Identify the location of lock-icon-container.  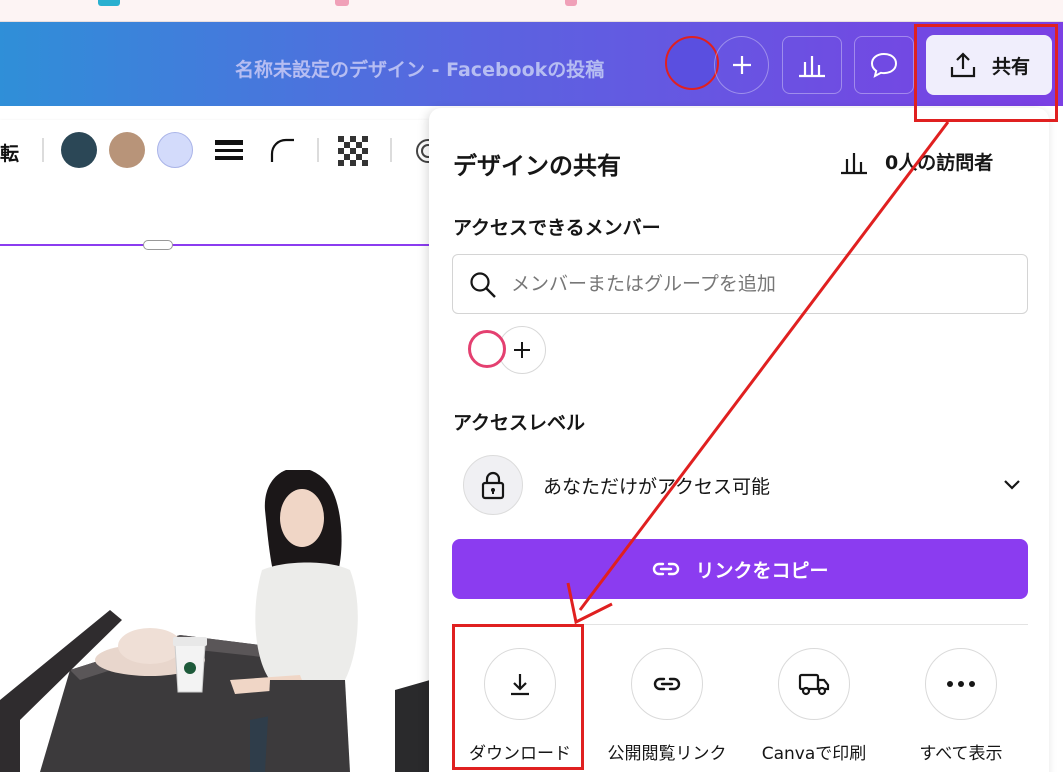
(493, 485).